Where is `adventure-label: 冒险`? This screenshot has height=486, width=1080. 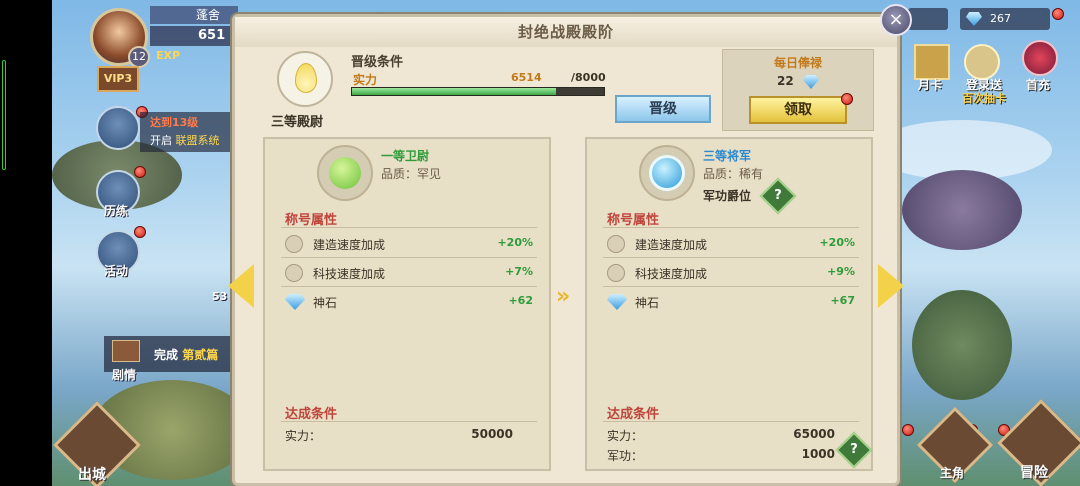 adventure-label: 冒险 is located at coordinates (1034, 473).